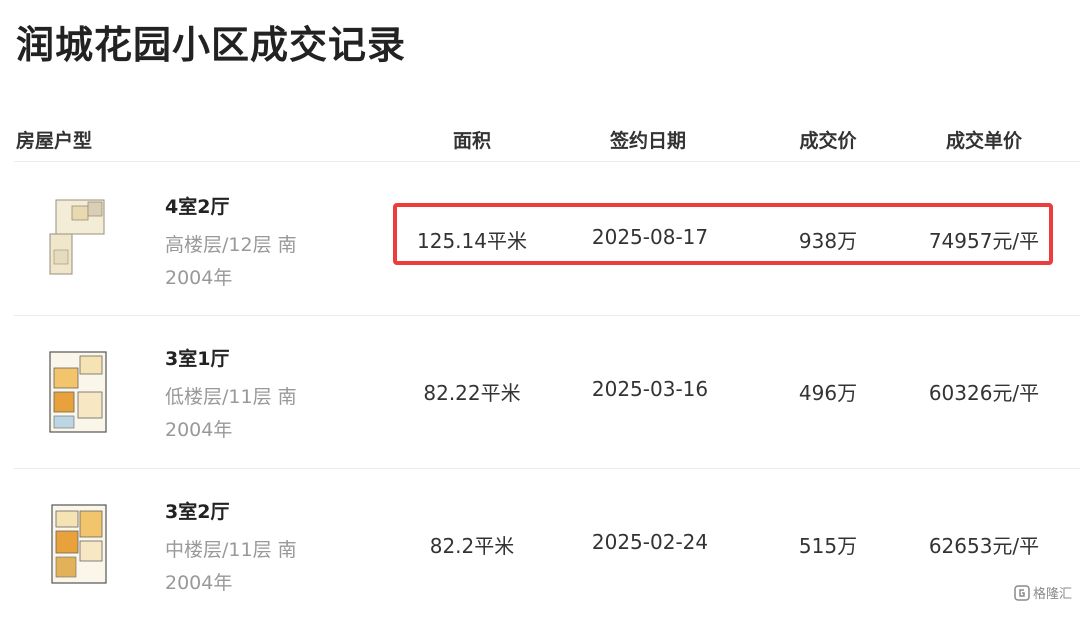 The height and width of the screenshot is (622, 1080). I want to click on row-unit-price: 62653元/平, so click(984, 546).